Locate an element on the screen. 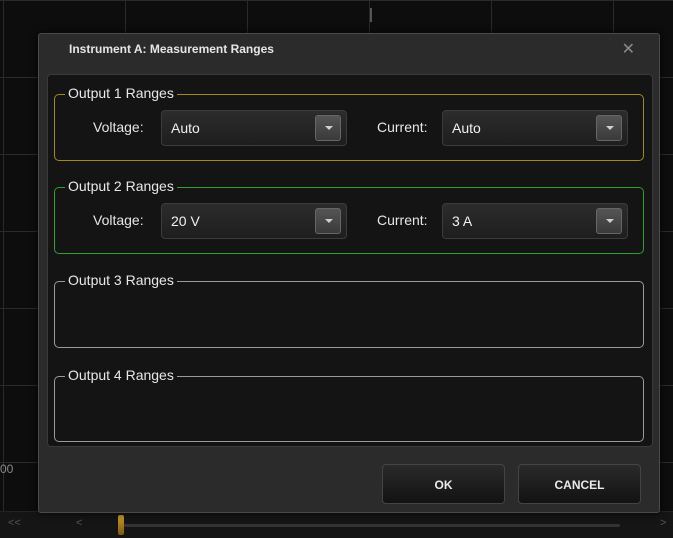  output-3-ranges-group: Output 3 Ranges is located at coordinates (349, 310).